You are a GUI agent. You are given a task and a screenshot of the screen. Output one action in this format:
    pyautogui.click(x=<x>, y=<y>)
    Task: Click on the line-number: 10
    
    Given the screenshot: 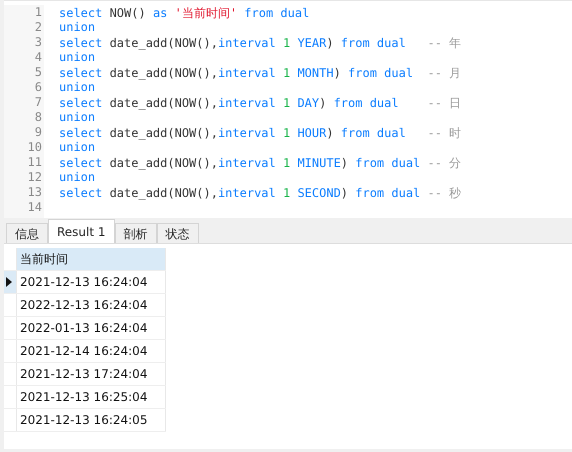 What is the action you would take?
    pyautogui.click(x=34, y=147)
    